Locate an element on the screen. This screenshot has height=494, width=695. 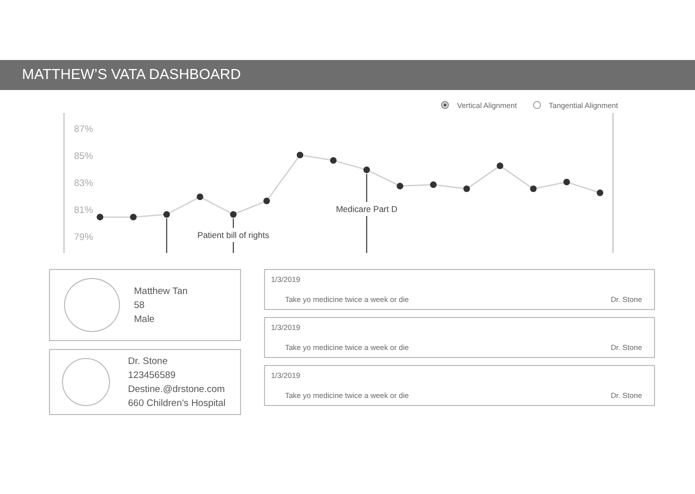
patient-age: 58 is located at coordinates (140, 305).